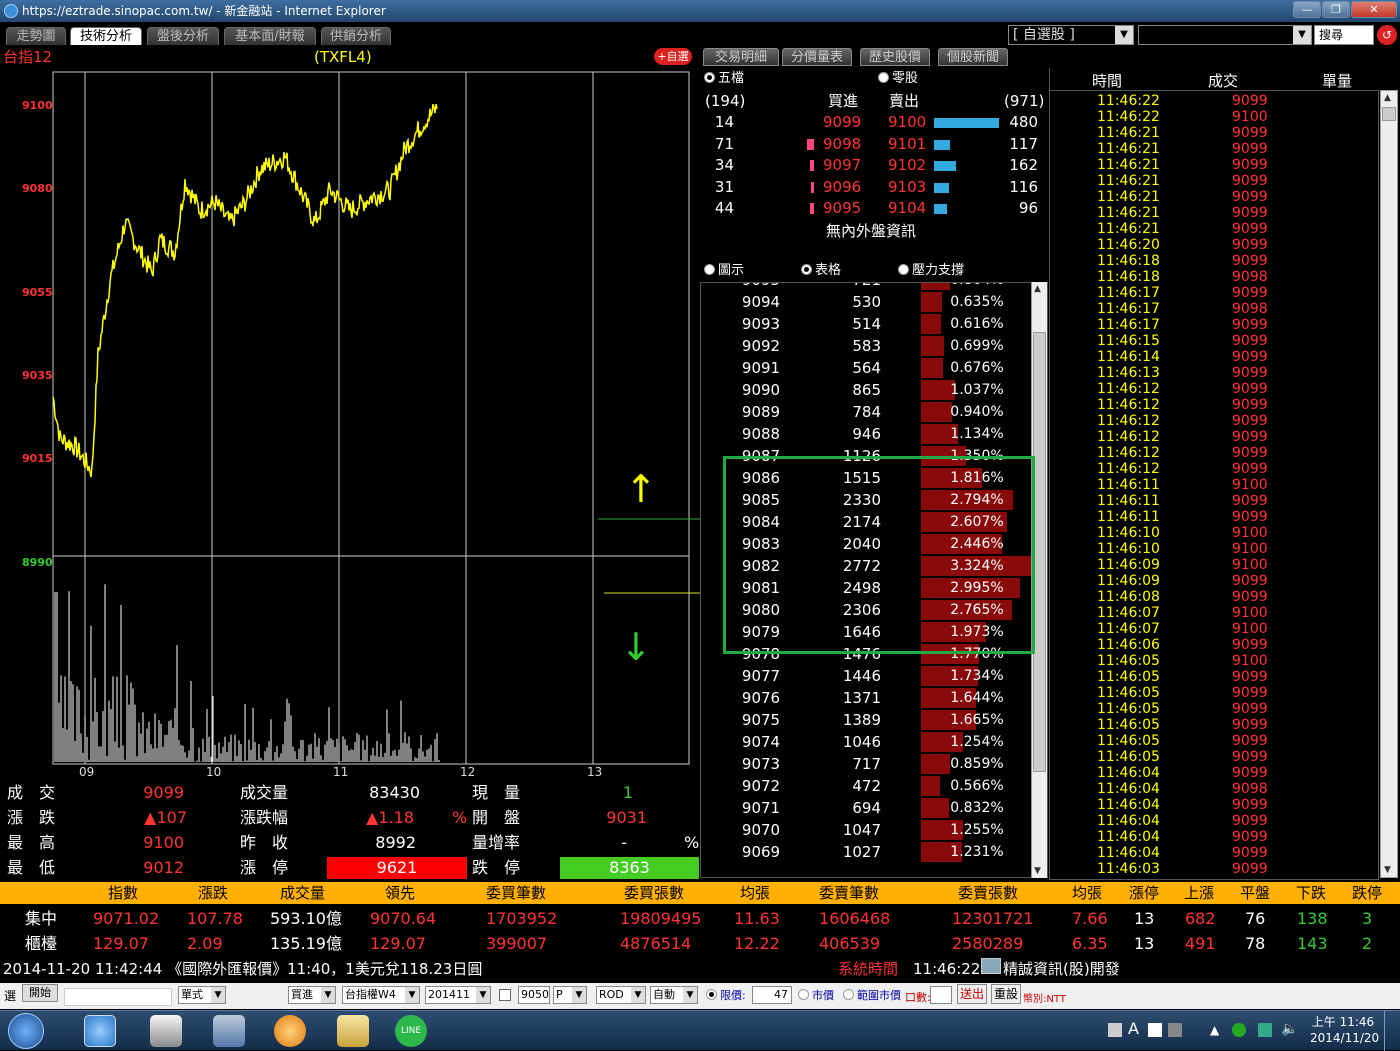  I want to click on tab-news: 個股新聞, so click(973, 57).